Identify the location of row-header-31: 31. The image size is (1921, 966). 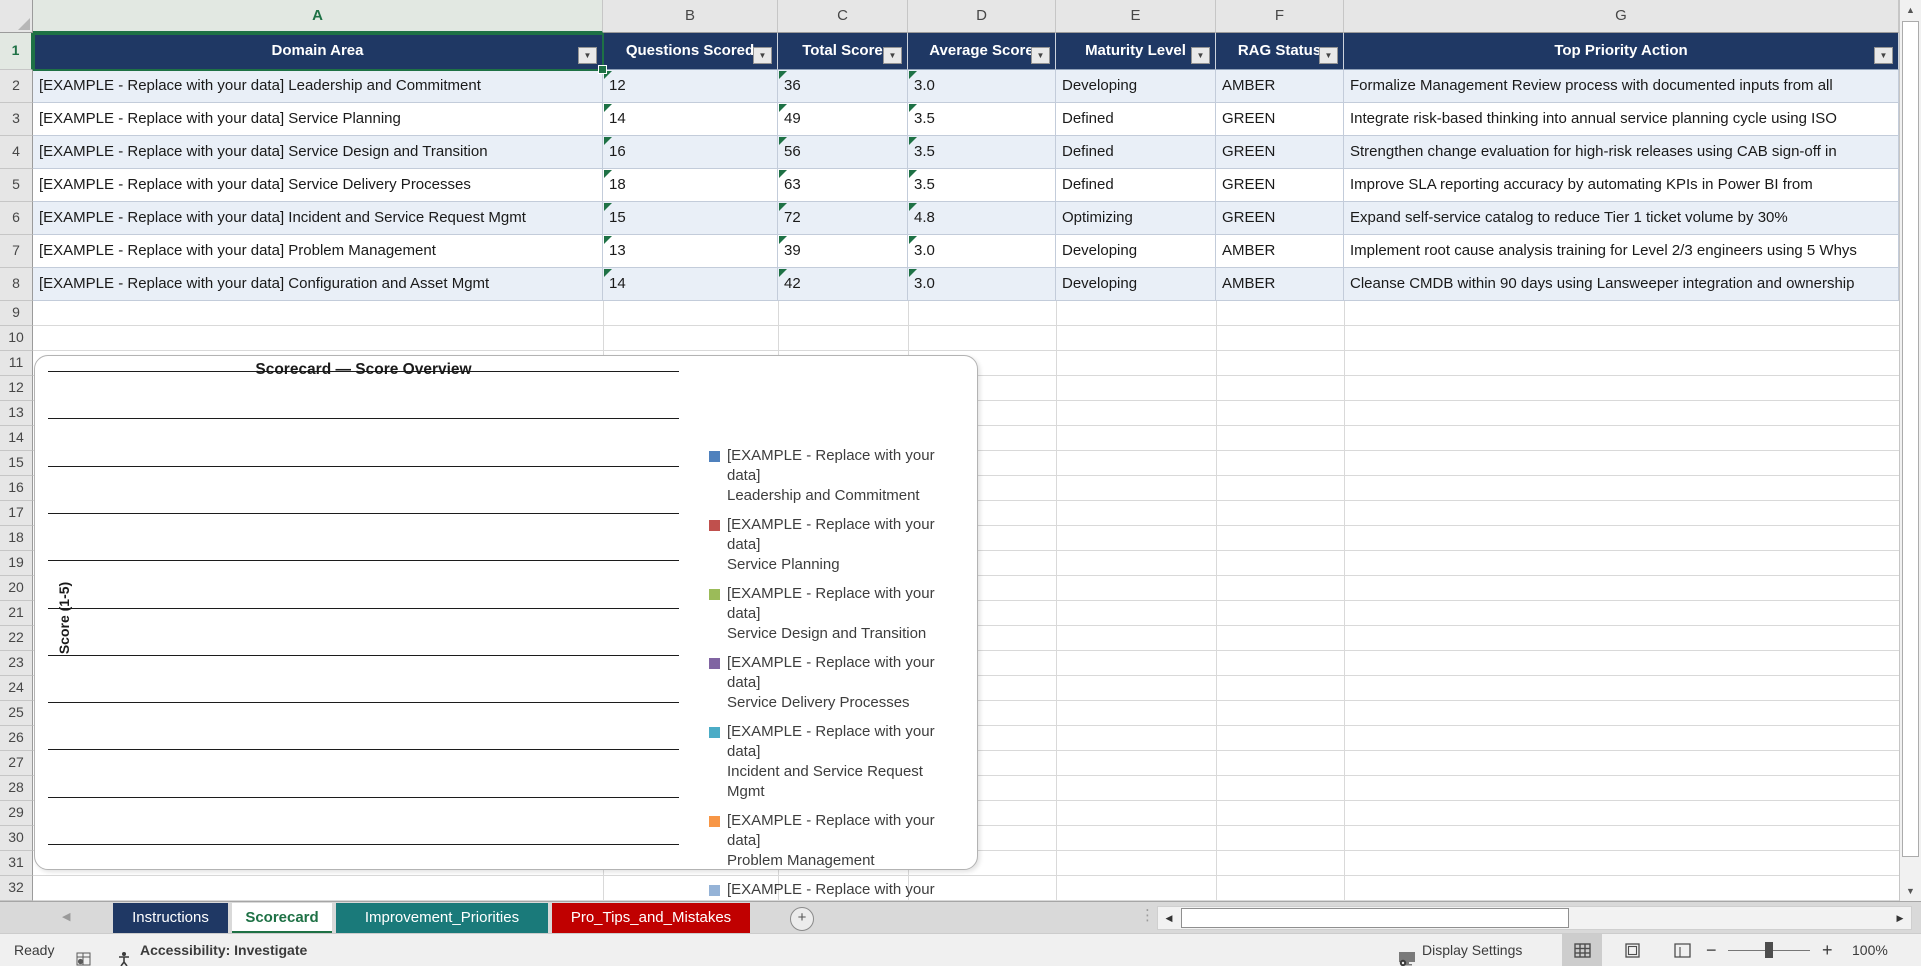
(16, 863).